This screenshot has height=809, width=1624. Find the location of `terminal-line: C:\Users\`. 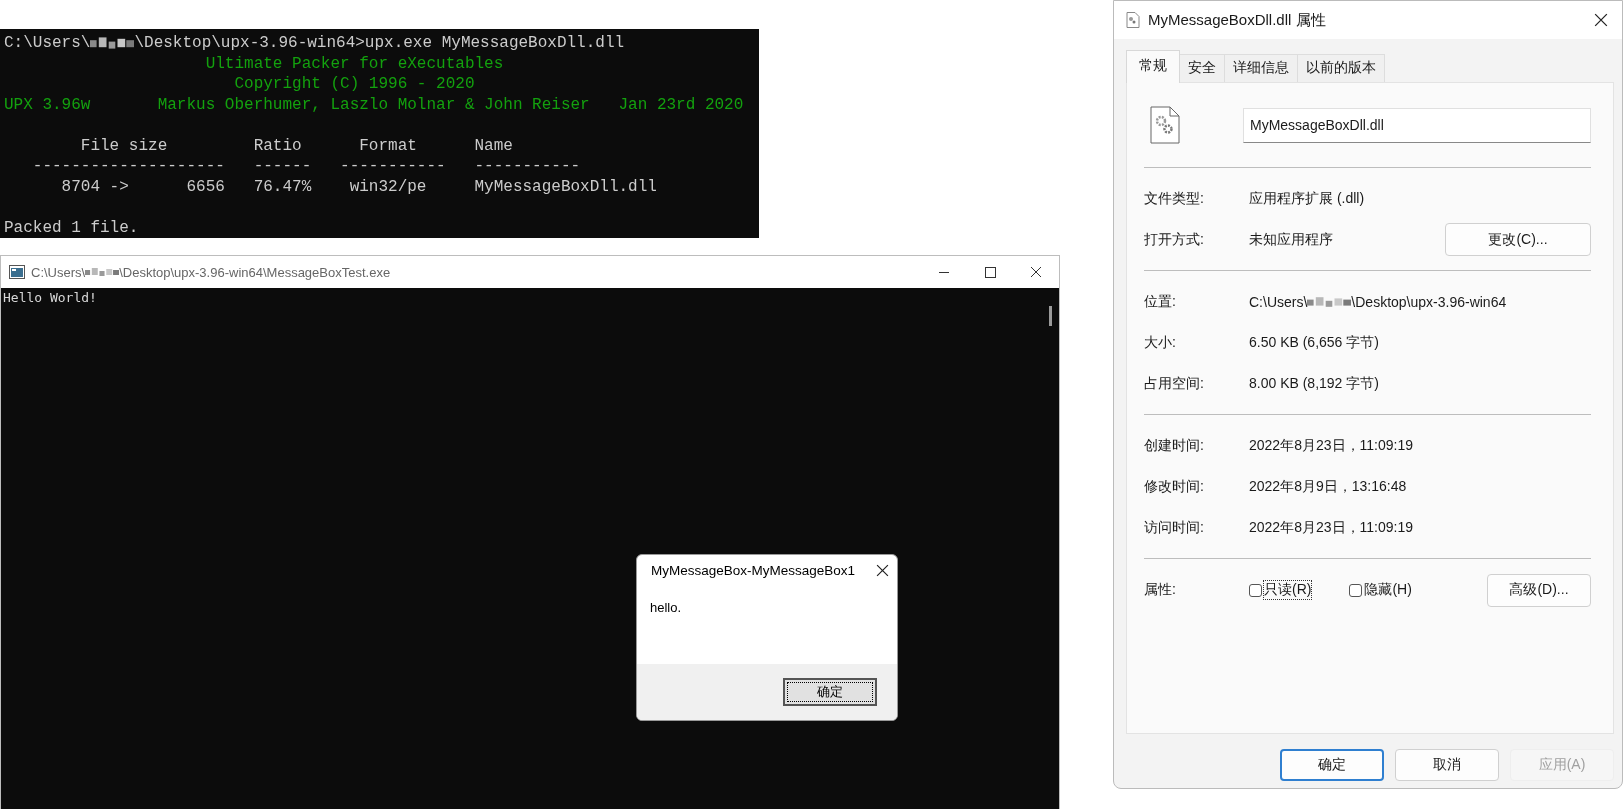

terminal-line: C:\Users\ is located at coordinates (47, 43).